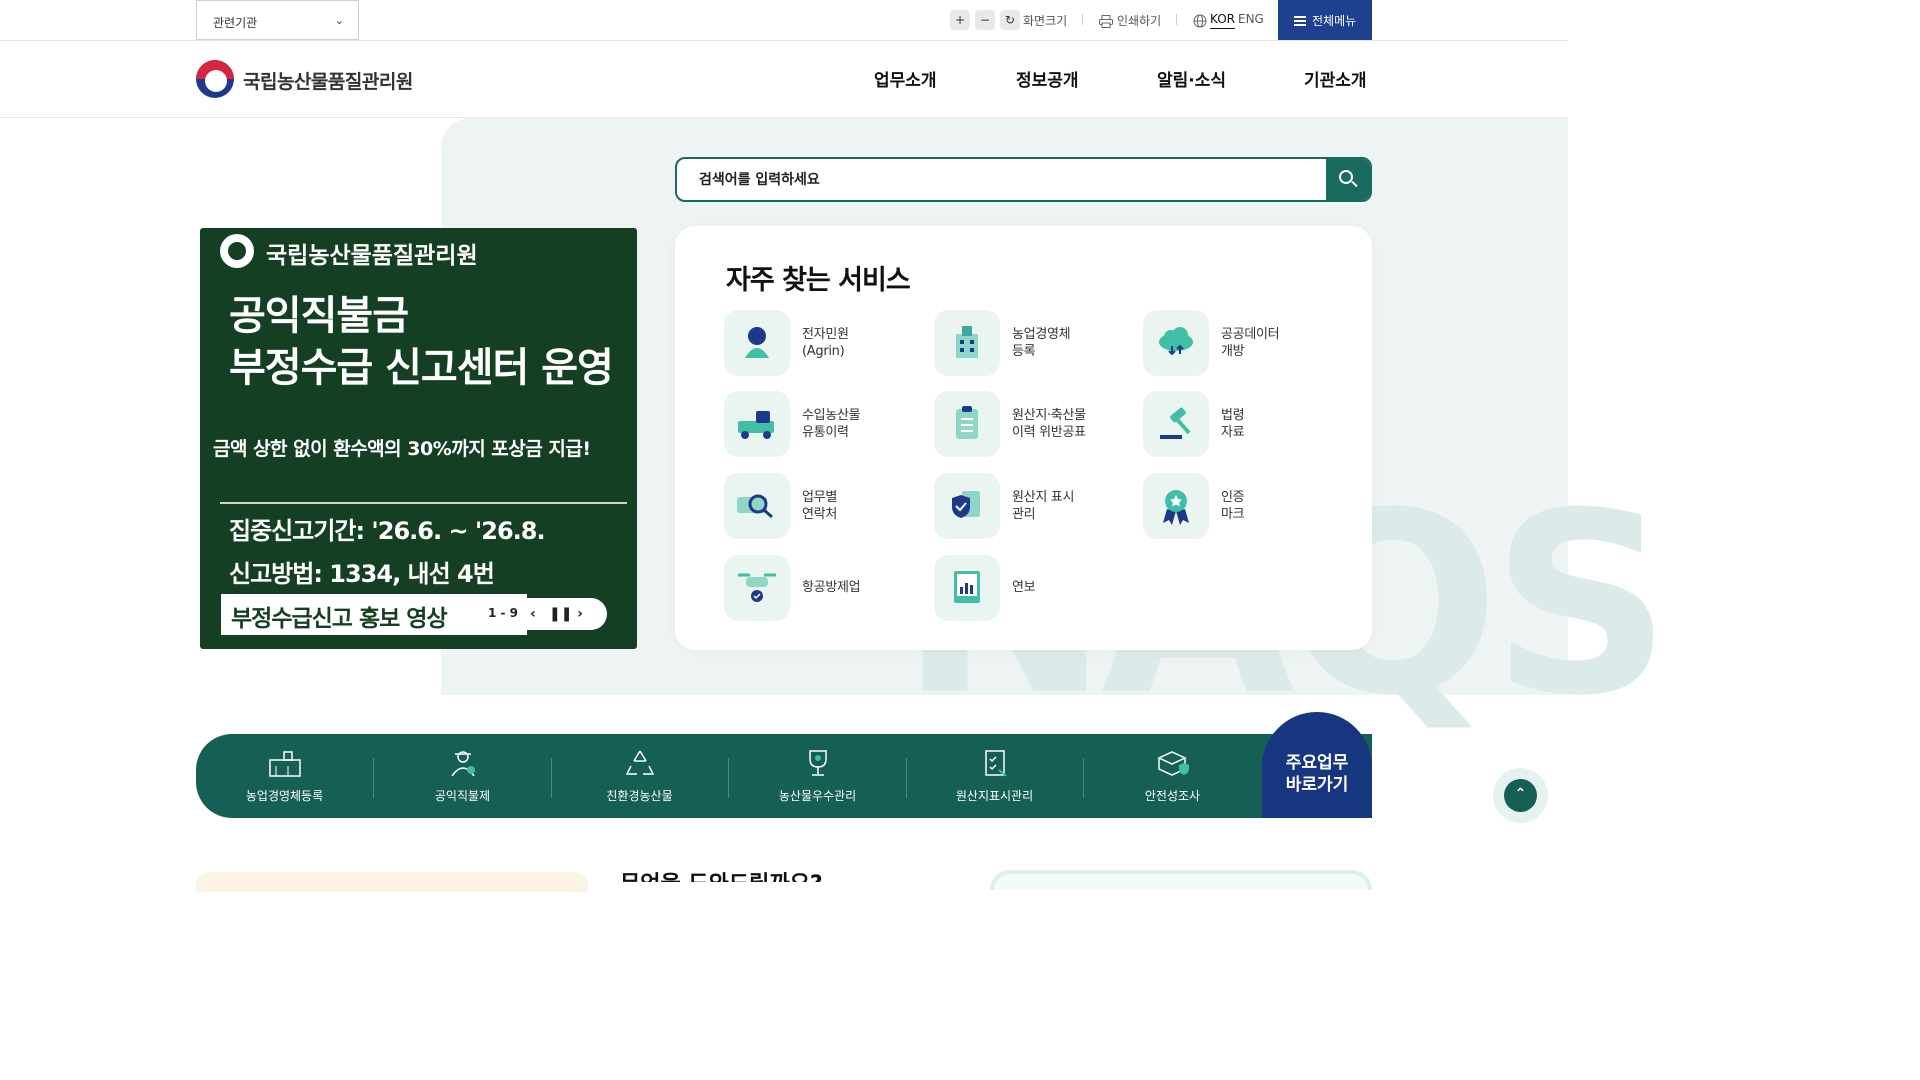  I want to click on banner-title: 공익직불금 부정수급 신고센터 운영, so click(421, 342).